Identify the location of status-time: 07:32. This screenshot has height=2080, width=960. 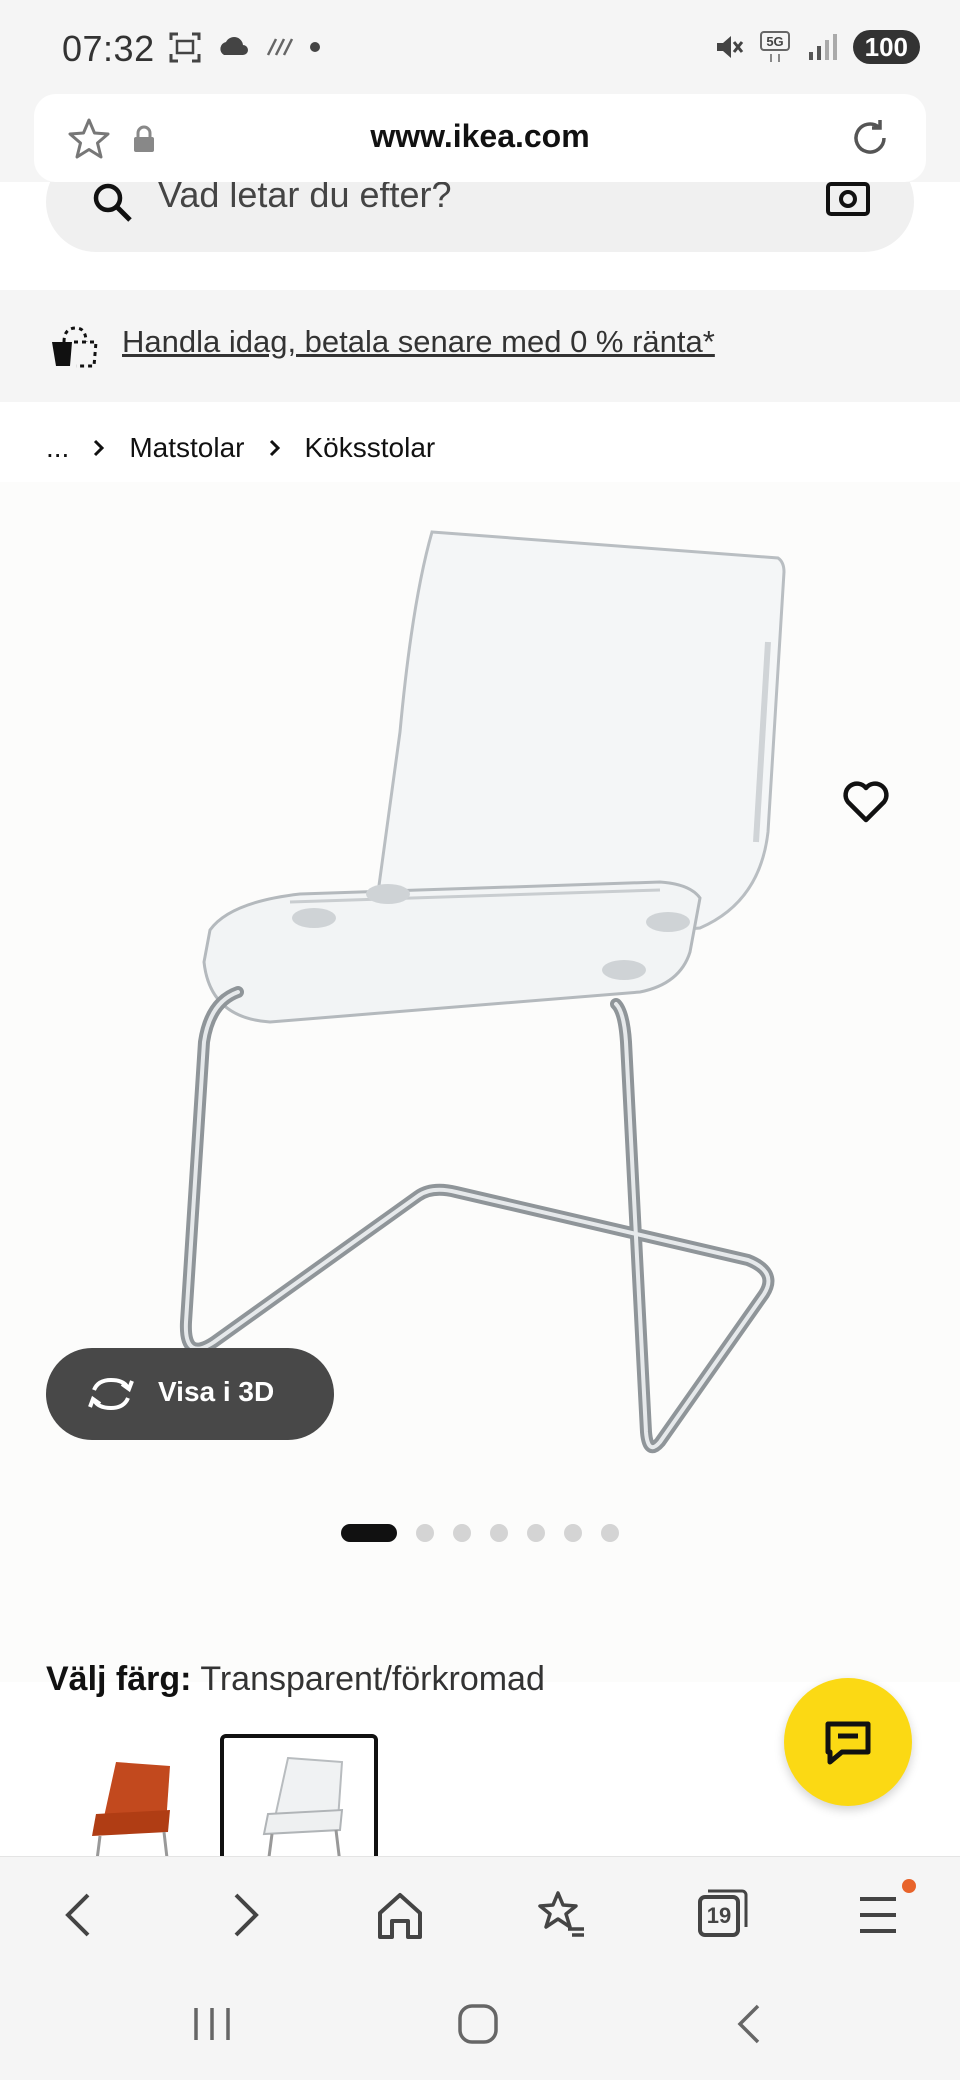
(108, 48).